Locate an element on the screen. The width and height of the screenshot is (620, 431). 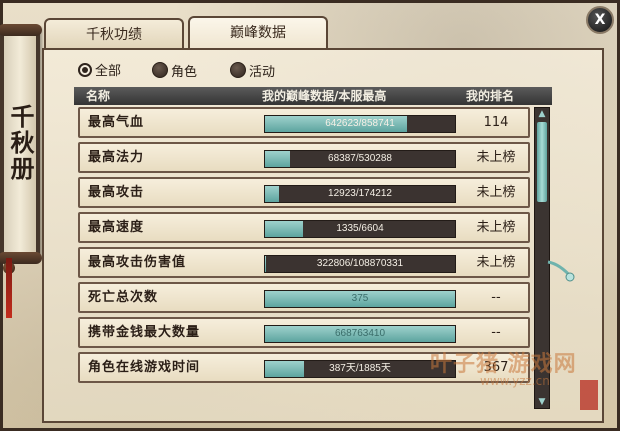
row-value: 322806/108870331 is located at coordinates (360, 263).